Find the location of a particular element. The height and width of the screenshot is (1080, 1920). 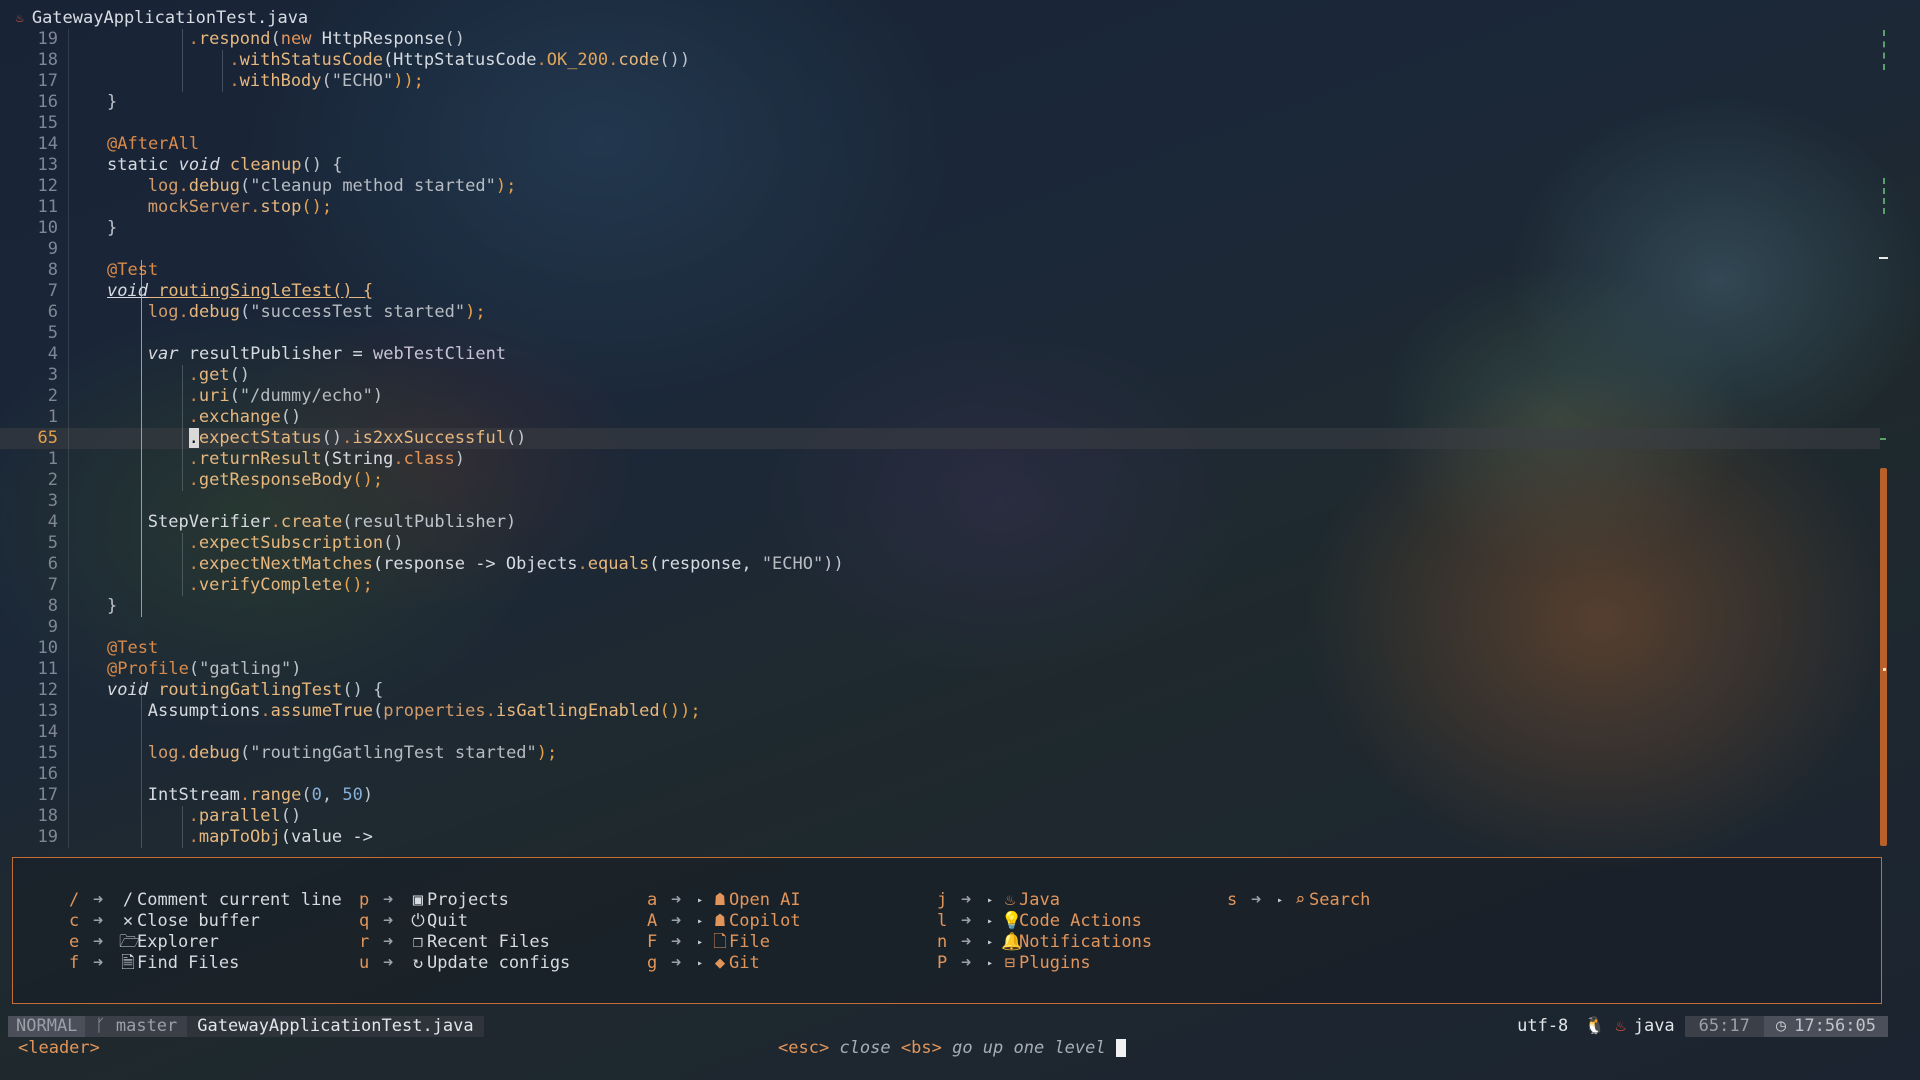

which-key-key: F is located at coordinates (652, 942).